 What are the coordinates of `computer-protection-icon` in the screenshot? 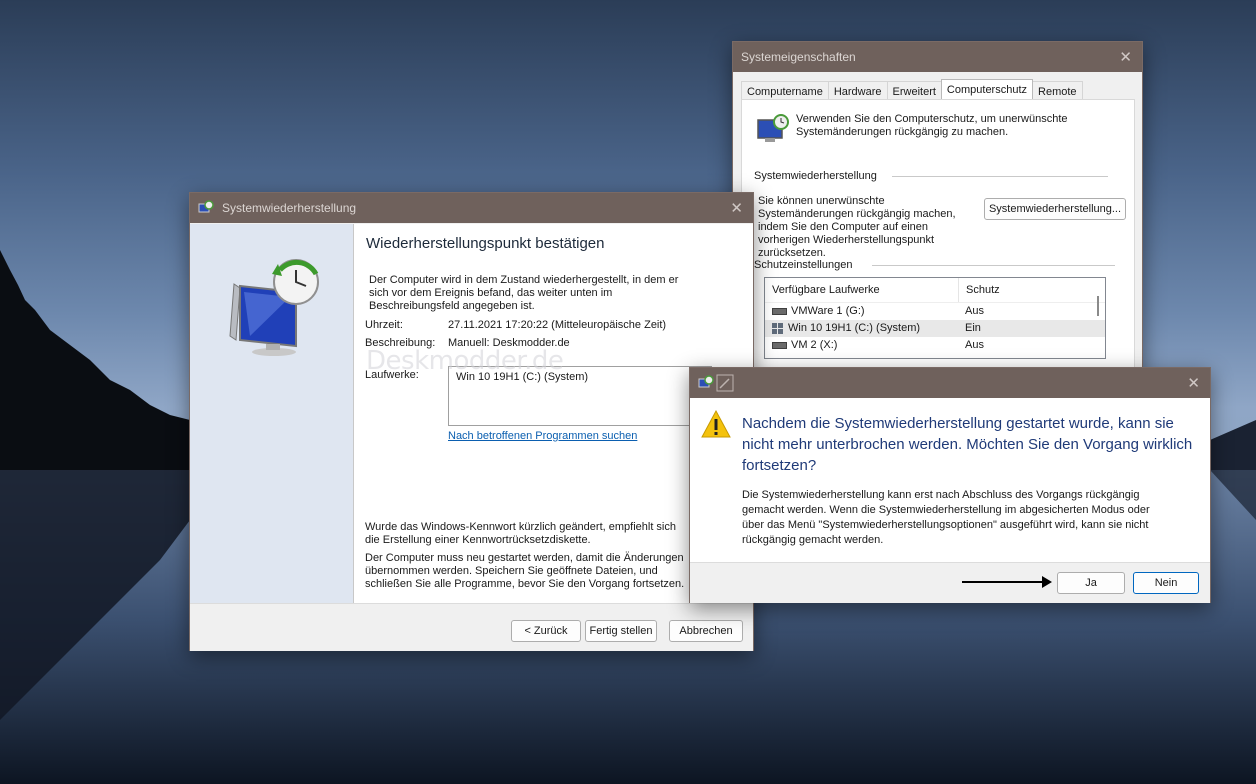 It's located at (773, 128).